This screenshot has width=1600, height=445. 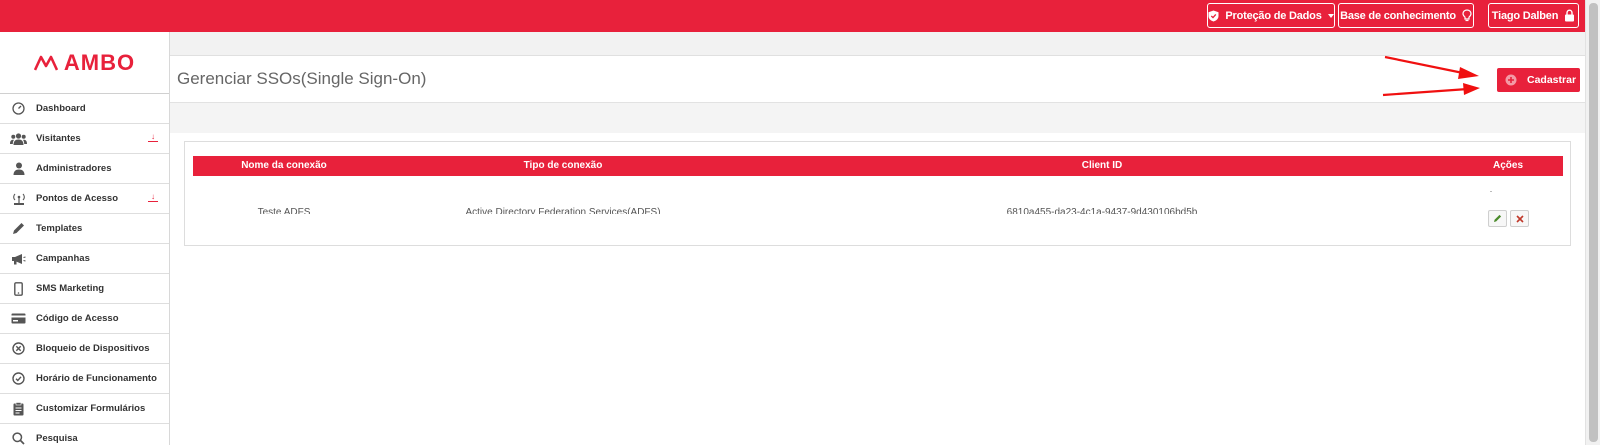 I want to click on delete-button, so click(x=1519, y=218).